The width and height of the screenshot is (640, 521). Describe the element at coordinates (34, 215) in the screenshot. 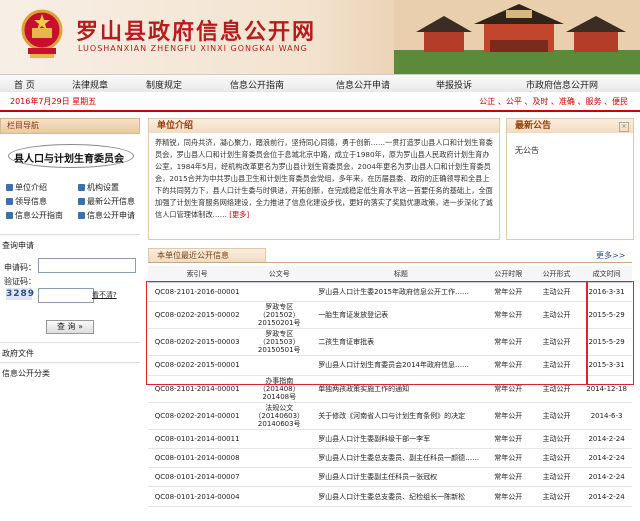

I see `sidebar-item-guide: 信息公开指南` at that location.